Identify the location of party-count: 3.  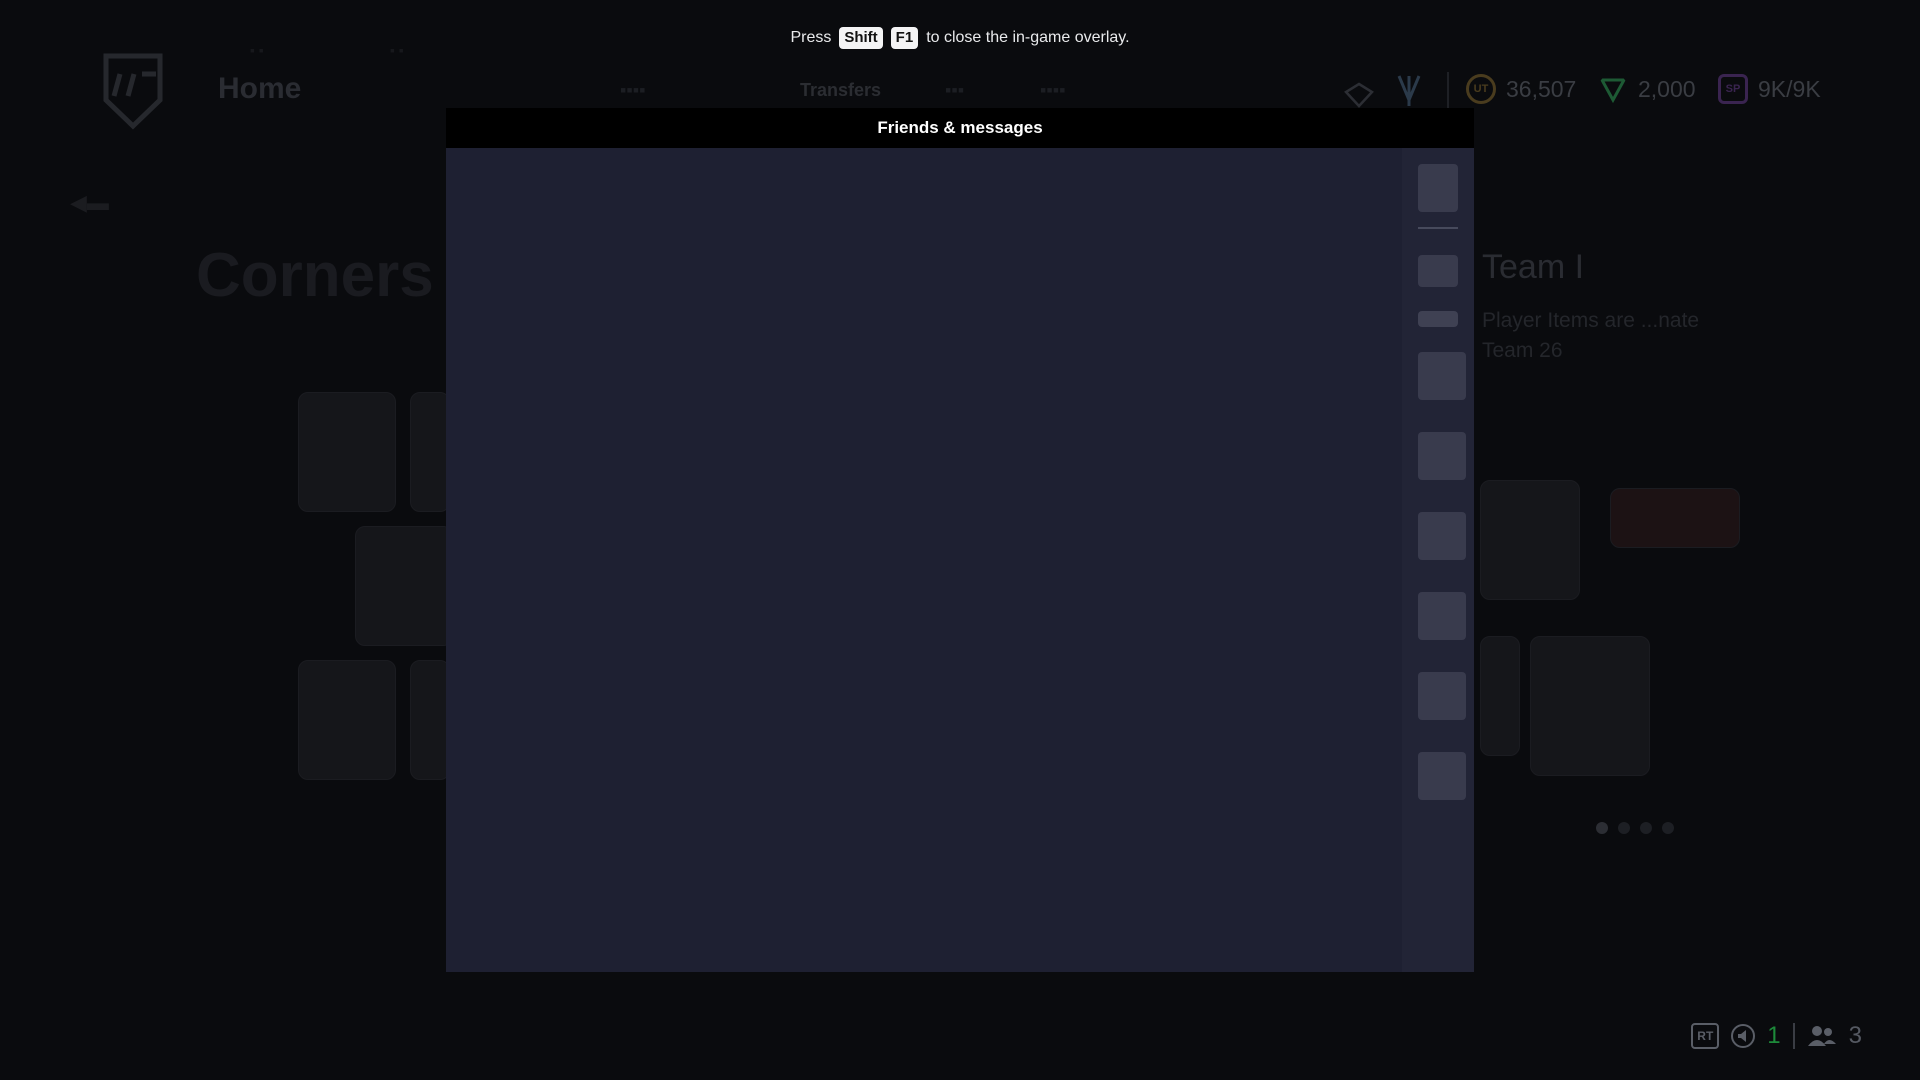
(1855, 1035).